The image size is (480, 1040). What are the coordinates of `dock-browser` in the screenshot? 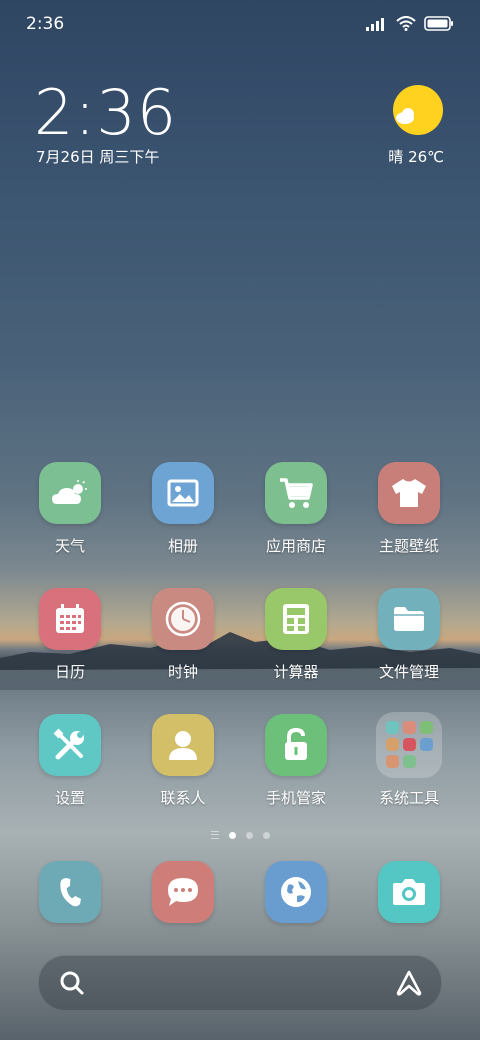 It's located at (296, 892).